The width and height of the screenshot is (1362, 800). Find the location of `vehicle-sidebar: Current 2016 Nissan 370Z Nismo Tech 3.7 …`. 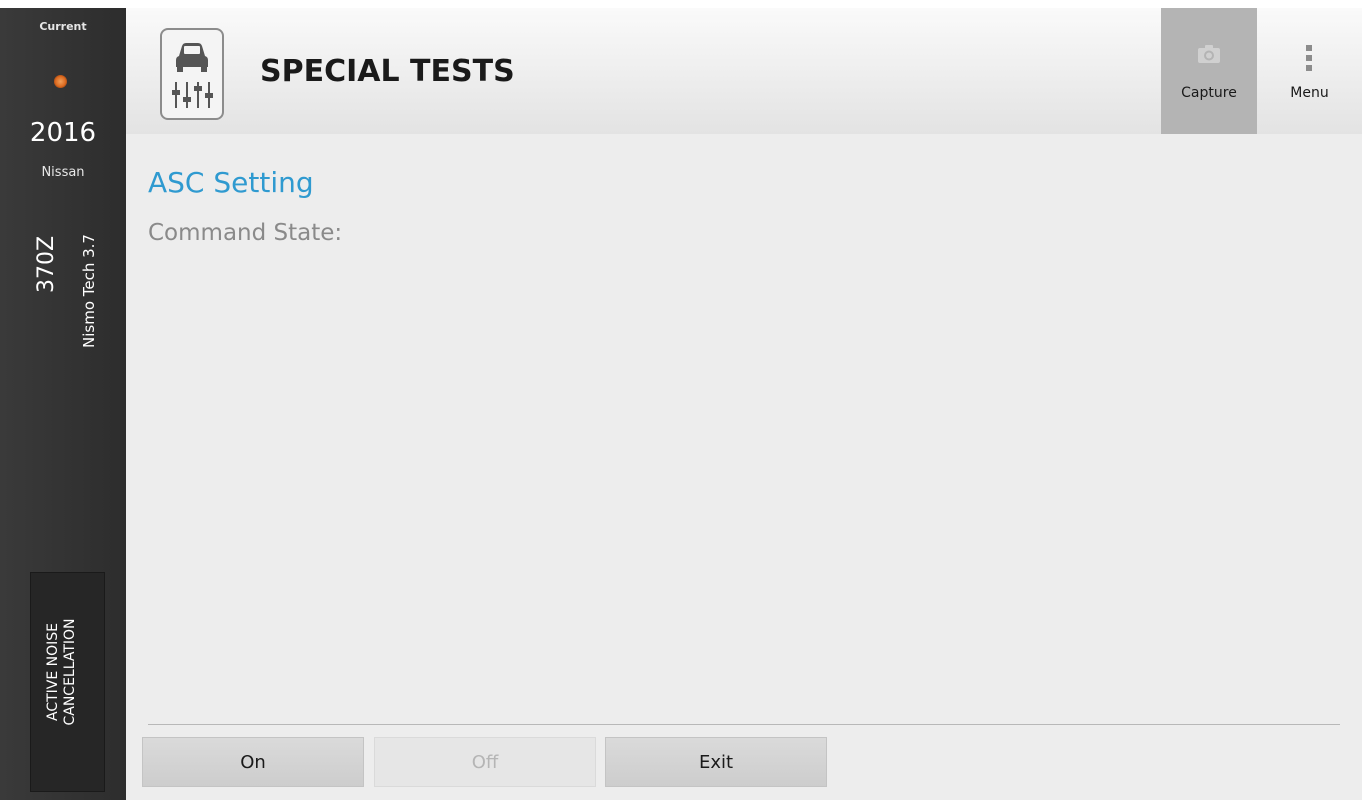

vehicle-sidebar: Current 2016 Nissan 370Z Nismo Tech 3.7 … is located at coordinates (63, 404).